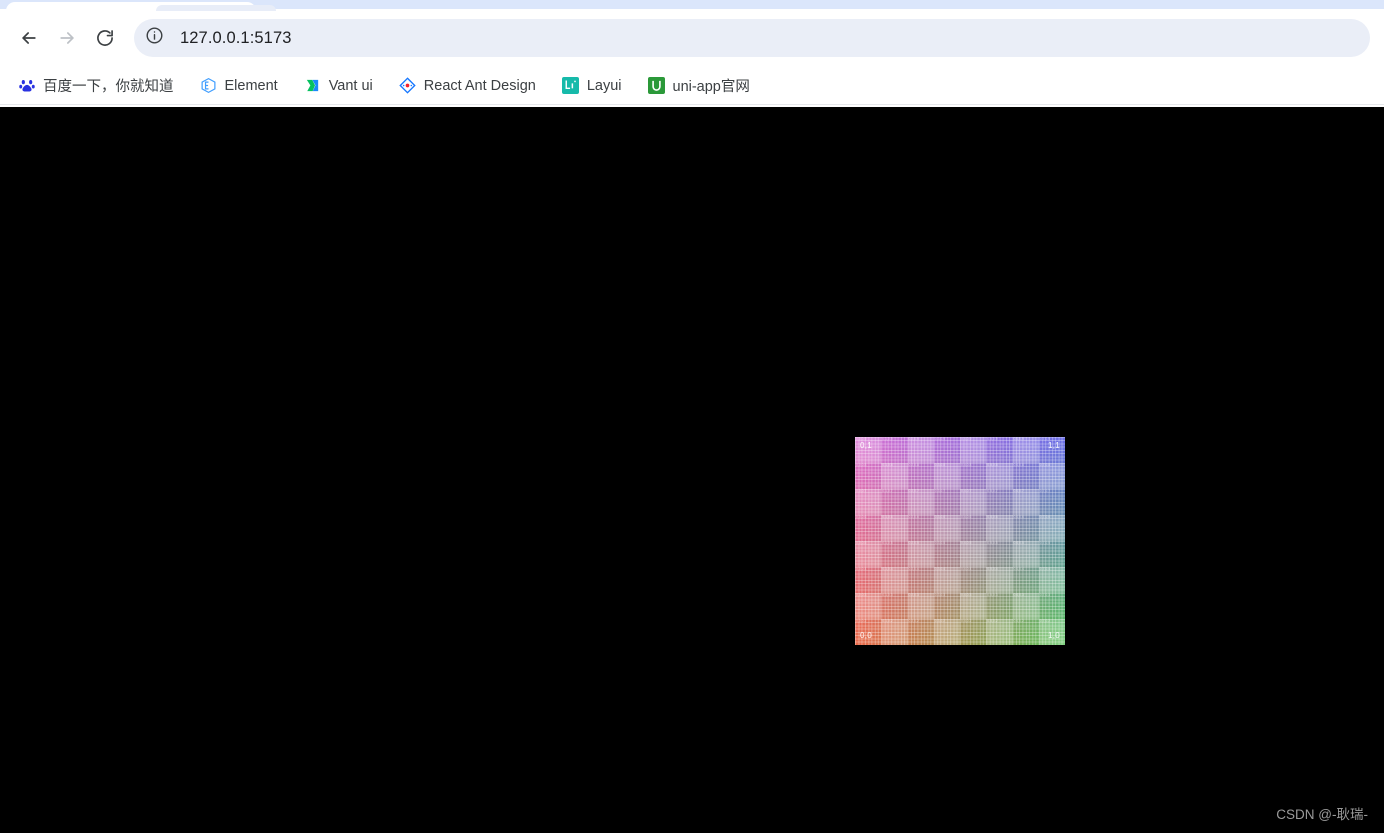 The width and height of the screenshot is (1384, 833). Describe the element at coordinates (887, 595) in the screenshot. I see `uv-cell-label: 0.1,0.3` at that location.